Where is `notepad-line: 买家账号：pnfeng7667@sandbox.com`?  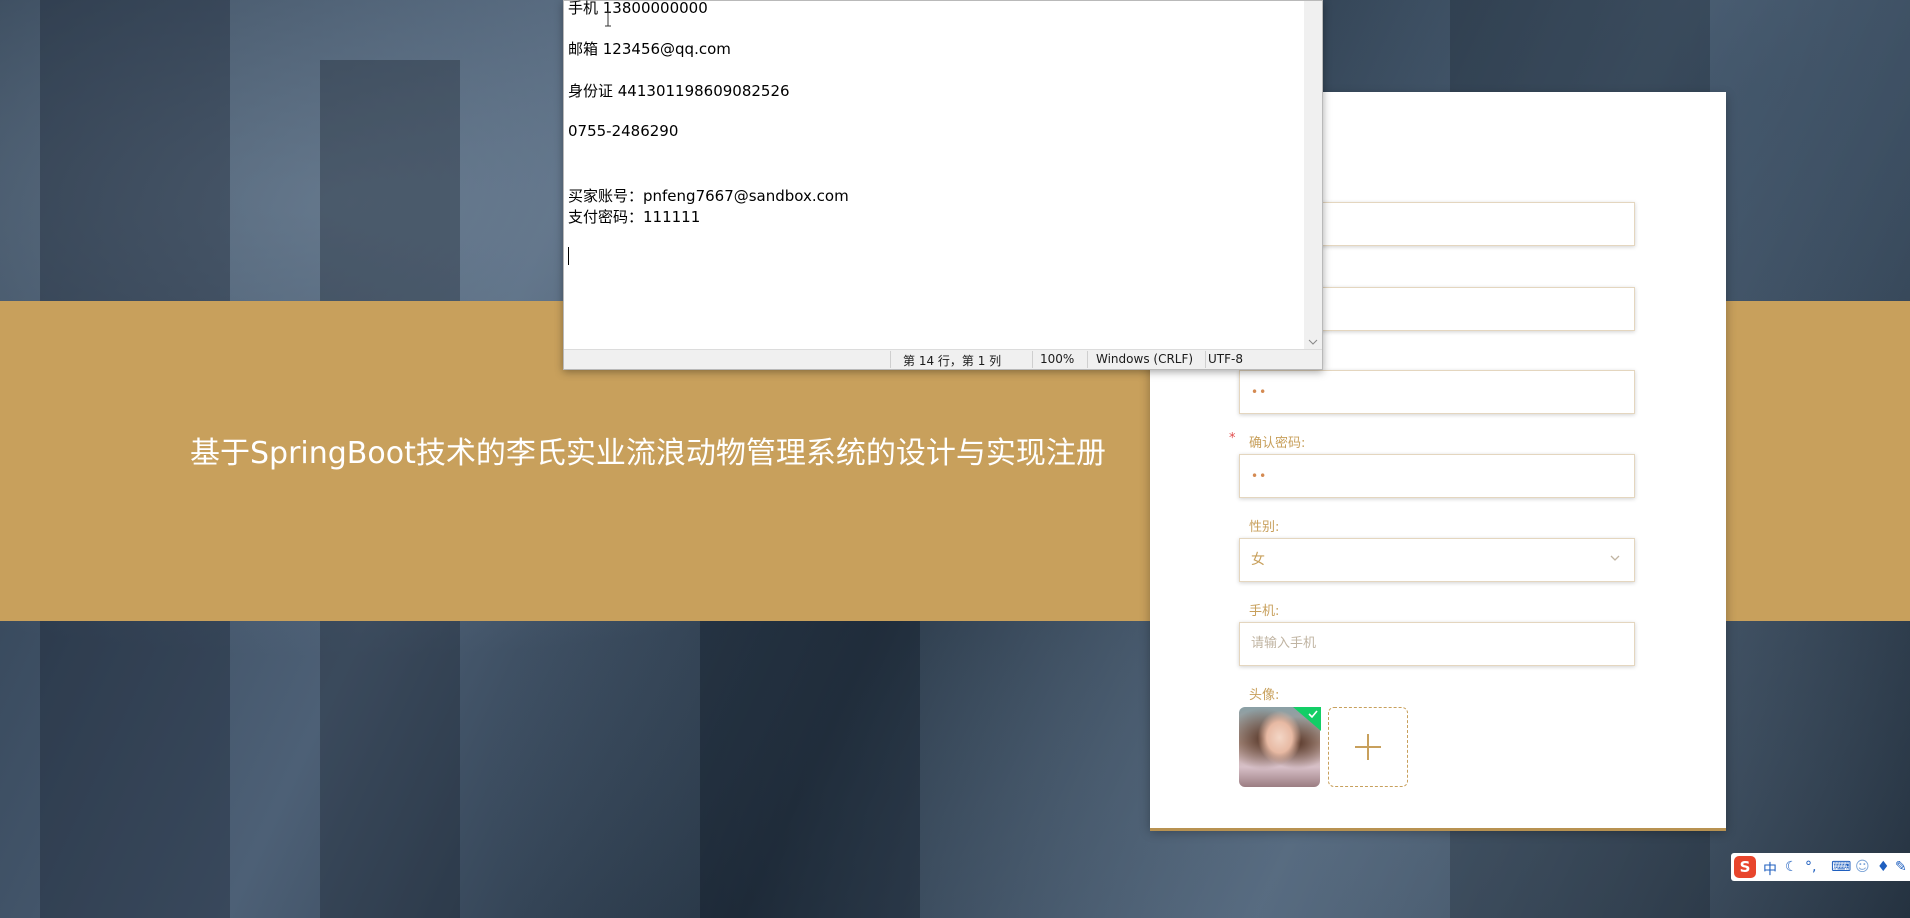 notepad-line: 买家账号：pnfeng7667@sandbox.com is located at coordinates (708, 196).